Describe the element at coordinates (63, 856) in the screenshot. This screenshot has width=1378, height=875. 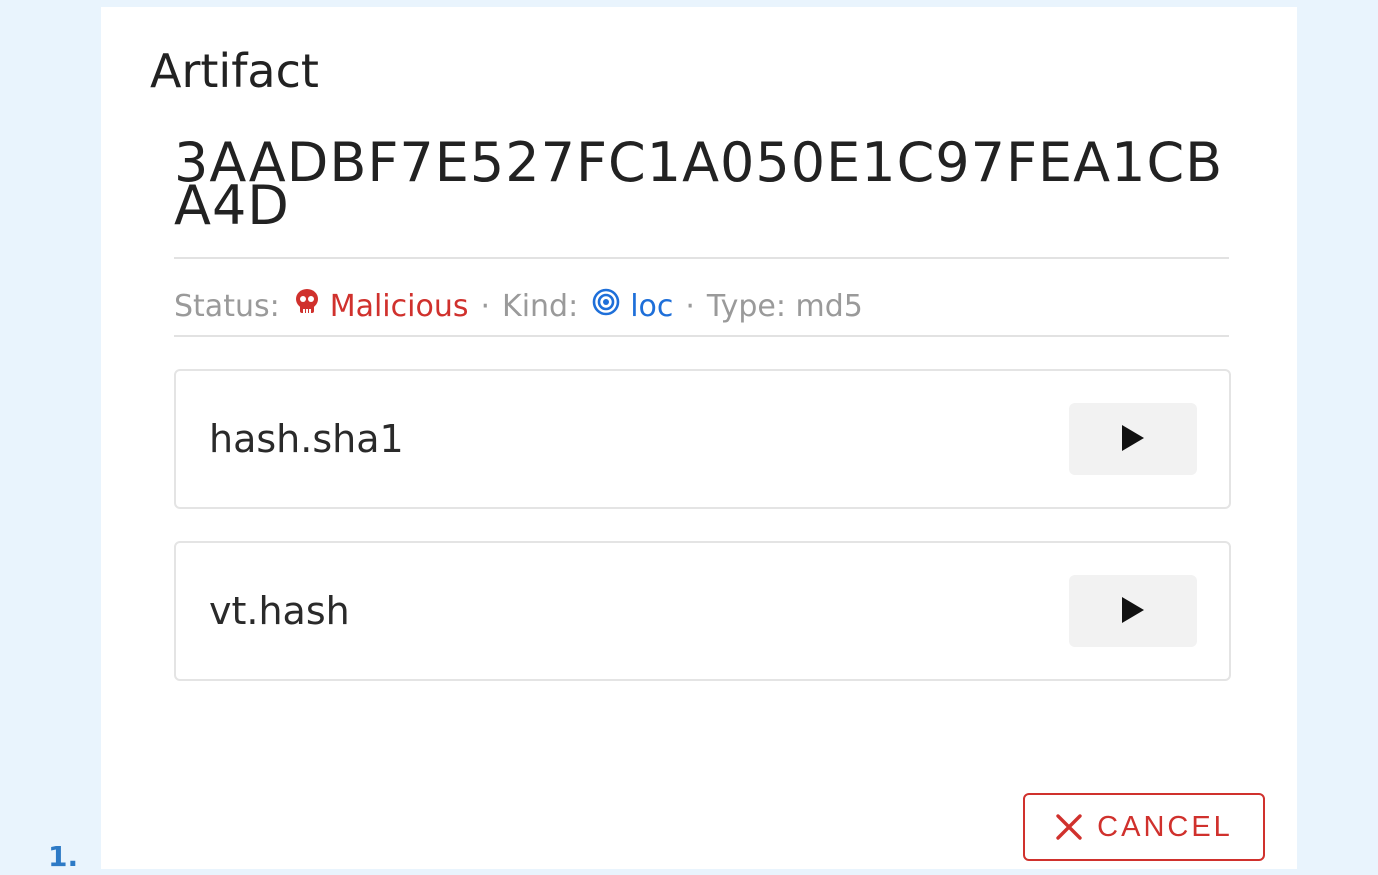
I see `list-number: 1.` at that location.